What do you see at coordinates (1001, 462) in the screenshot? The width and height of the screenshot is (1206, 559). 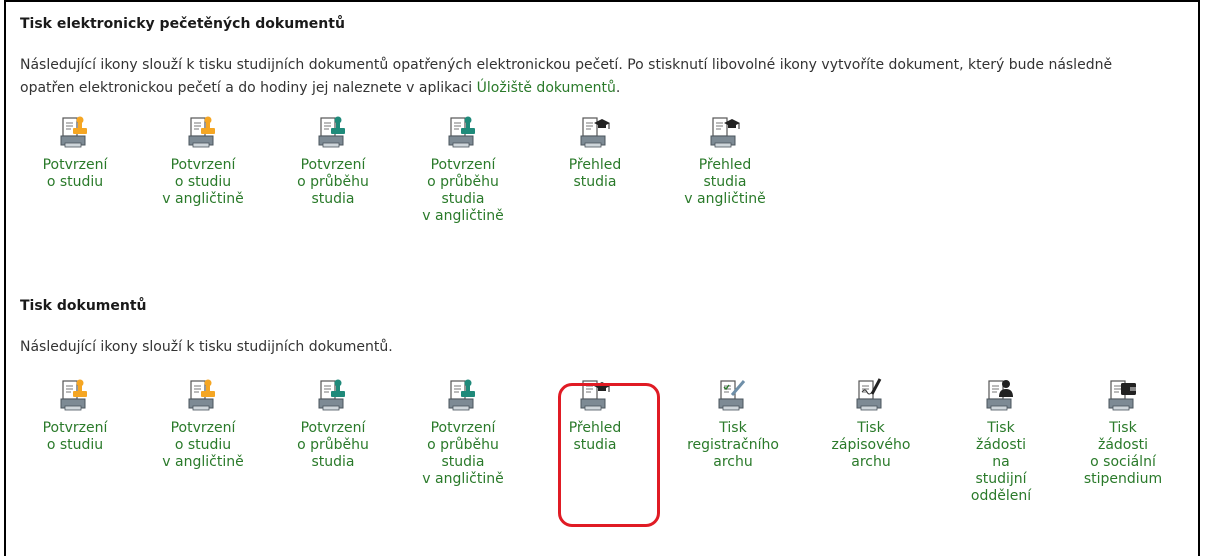 I see `print-item-label: Tisk žádosti na studijní oddělení` at bounding box center [1001, 462].